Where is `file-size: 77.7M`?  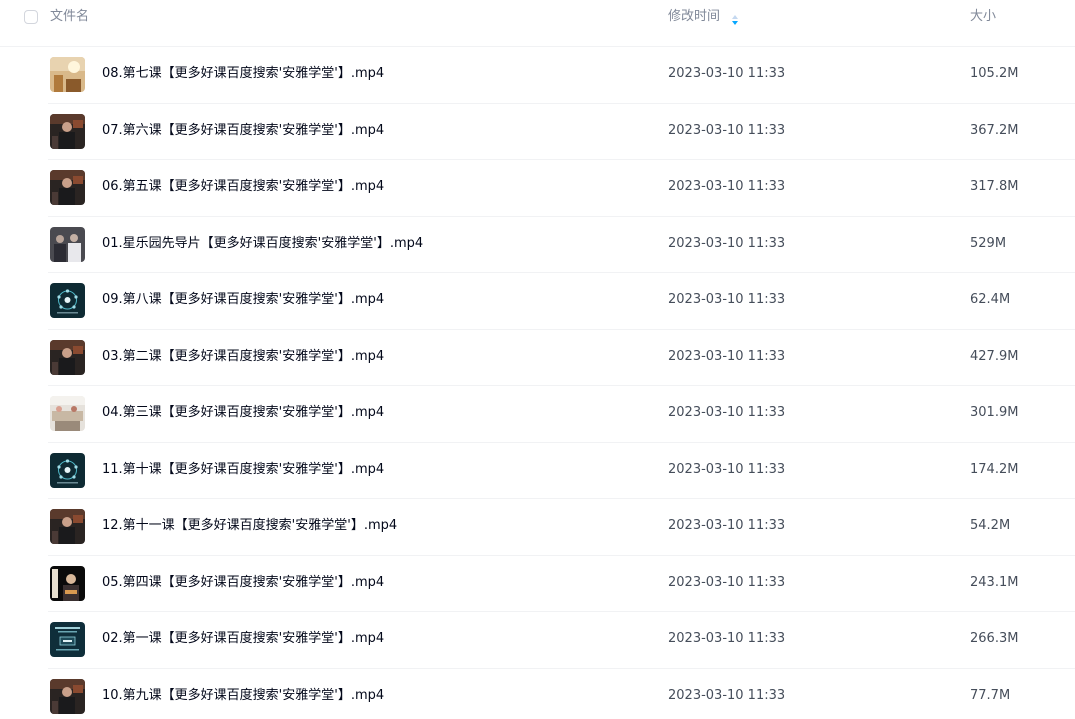
file-size: 77.7M is located at coordinates (990, 695).